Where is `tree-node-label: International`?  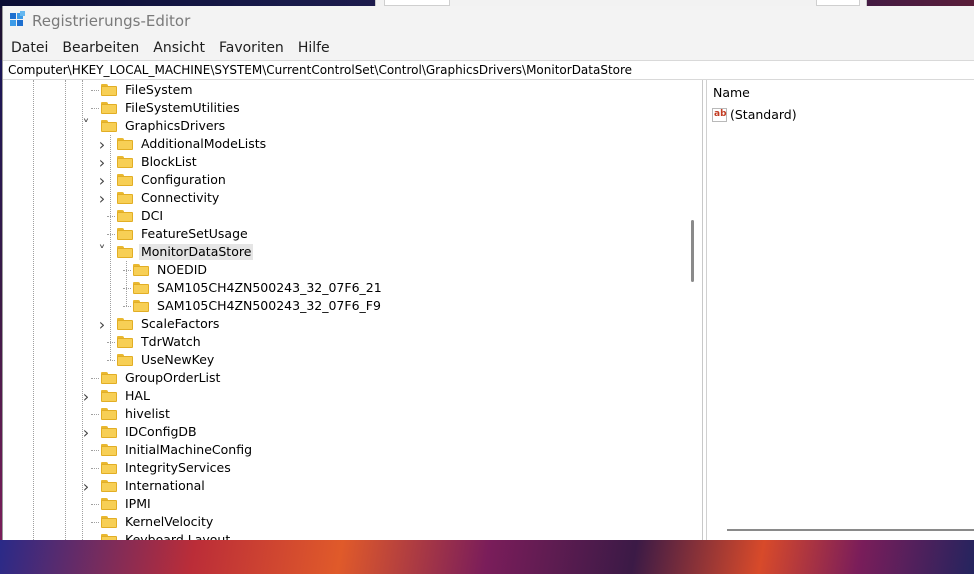
tree-node-label: International is located at coordinates (165, 485).